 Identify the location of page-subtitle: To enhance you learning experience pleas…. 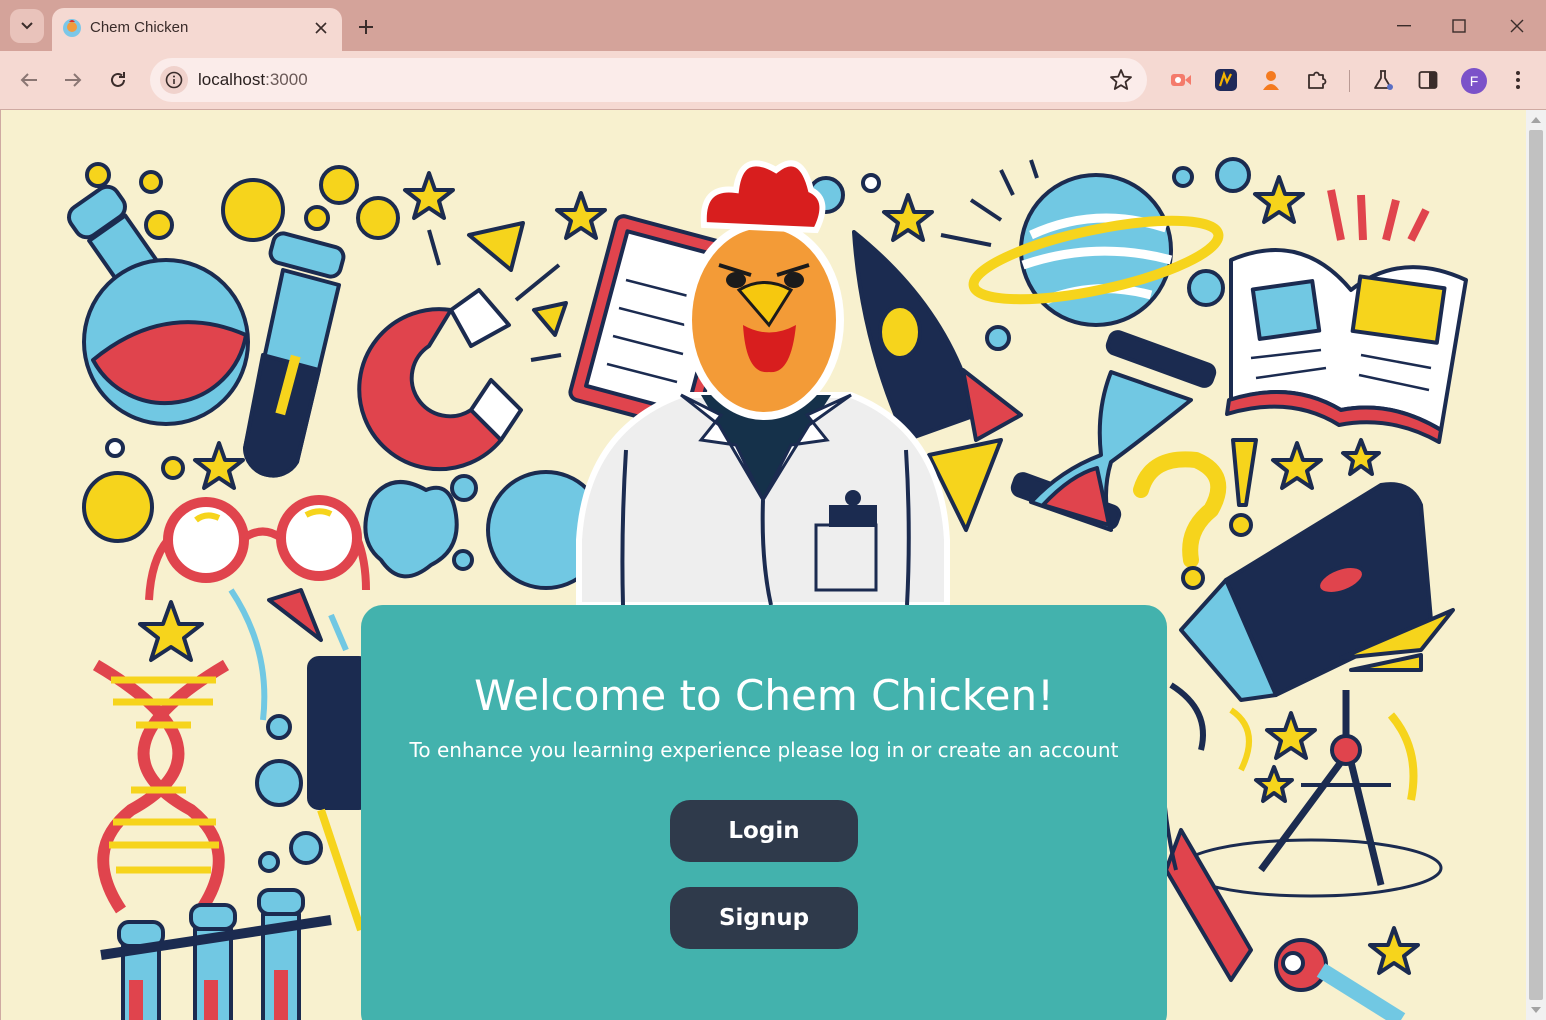
(764, 750).